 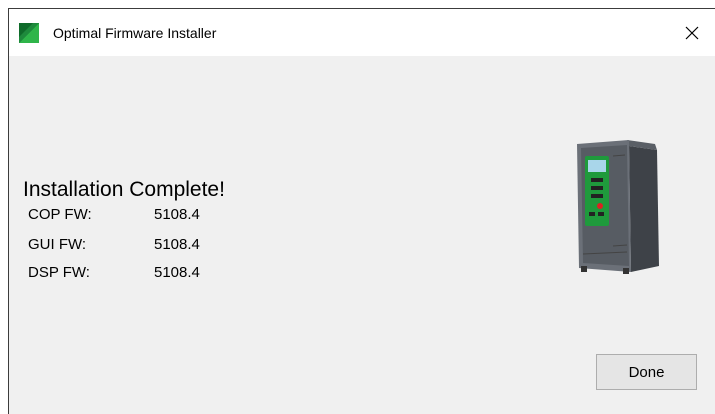 What do you see at coordinates (124, 189) in the screenshot?
I see `status-heading: Installation Complete!` at bounding box center [124, 189].